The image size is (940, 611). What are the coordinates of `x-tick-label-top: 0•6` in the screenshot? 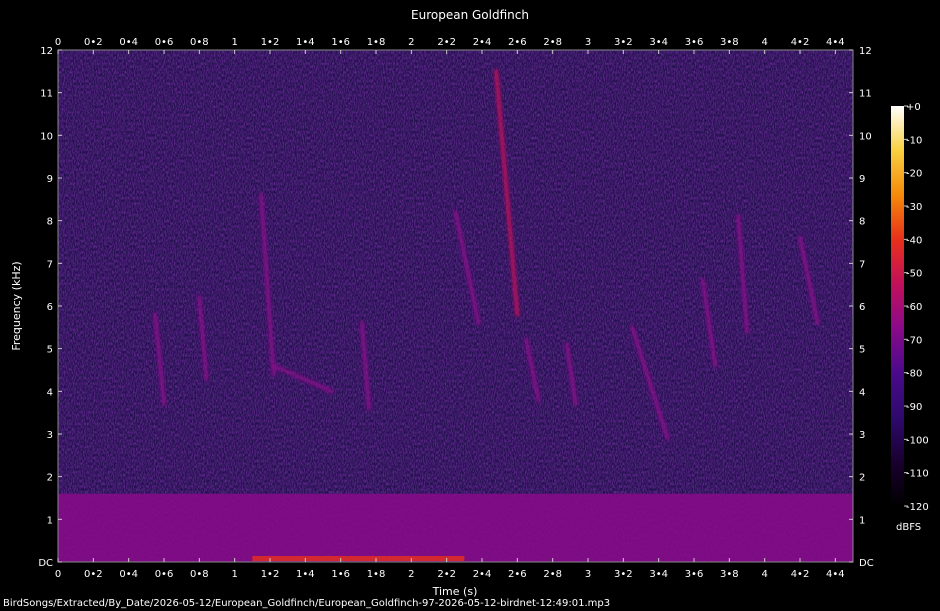 It's located at (164, 42).